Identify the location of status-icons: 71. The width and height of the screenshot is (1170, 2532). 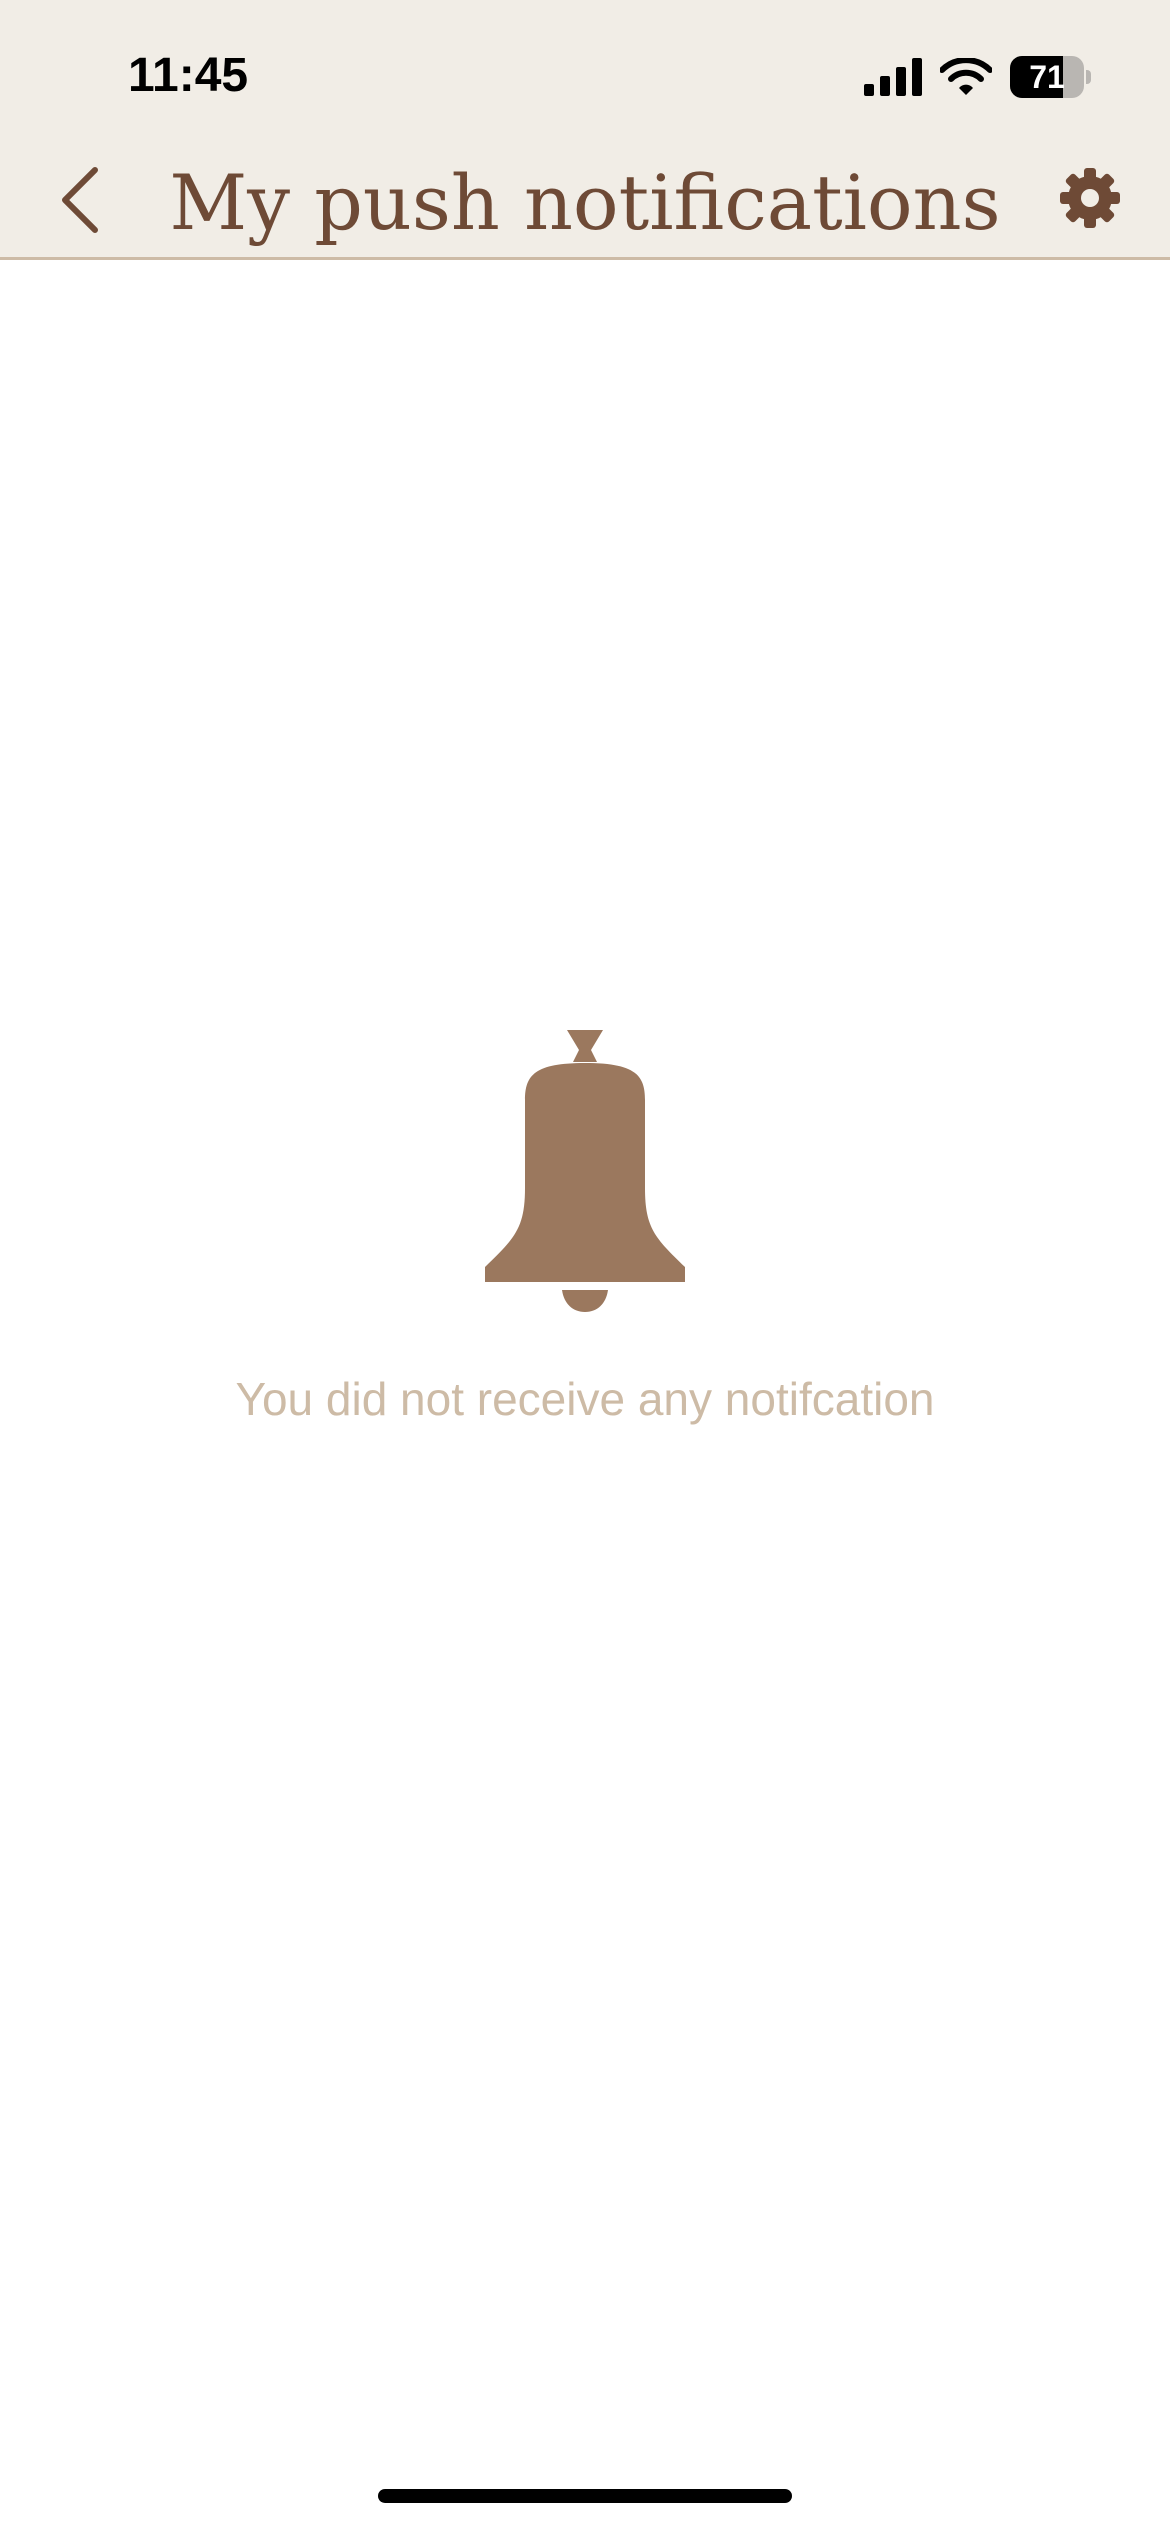
(977, 77).